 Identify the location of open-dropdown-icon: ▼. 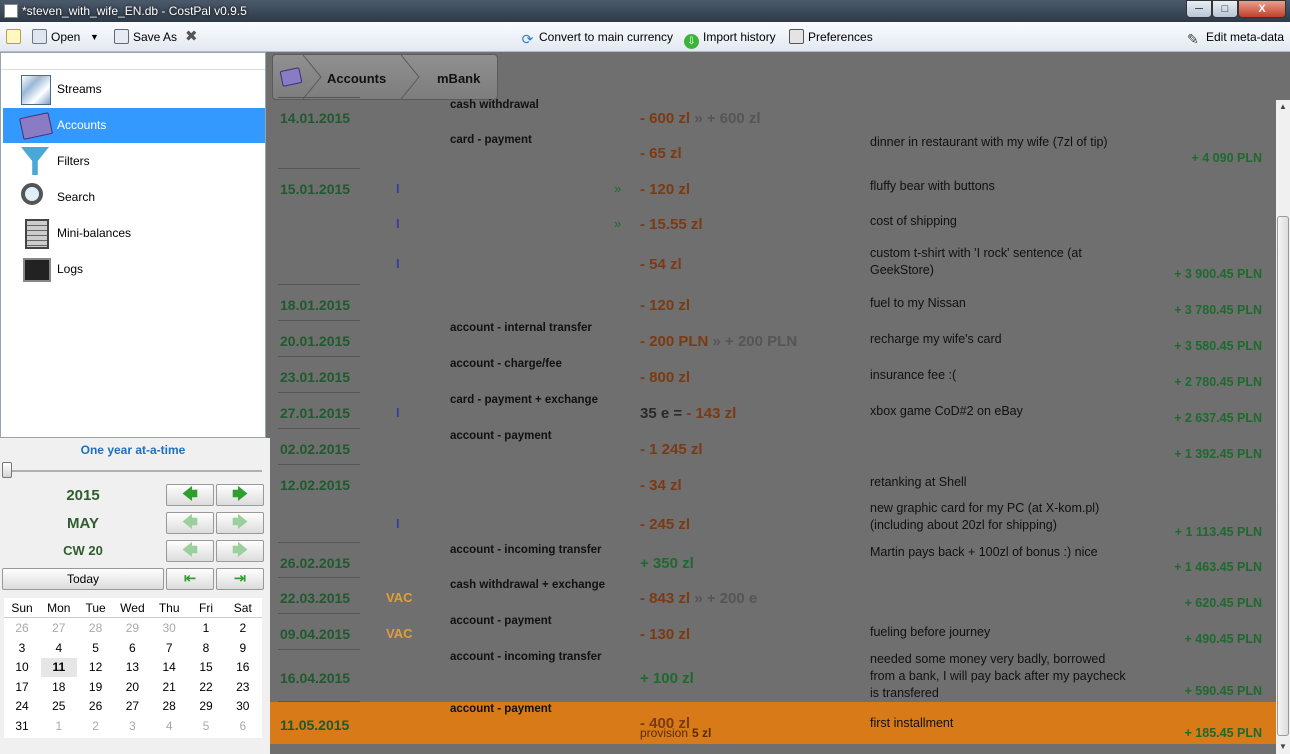
(94, 37).